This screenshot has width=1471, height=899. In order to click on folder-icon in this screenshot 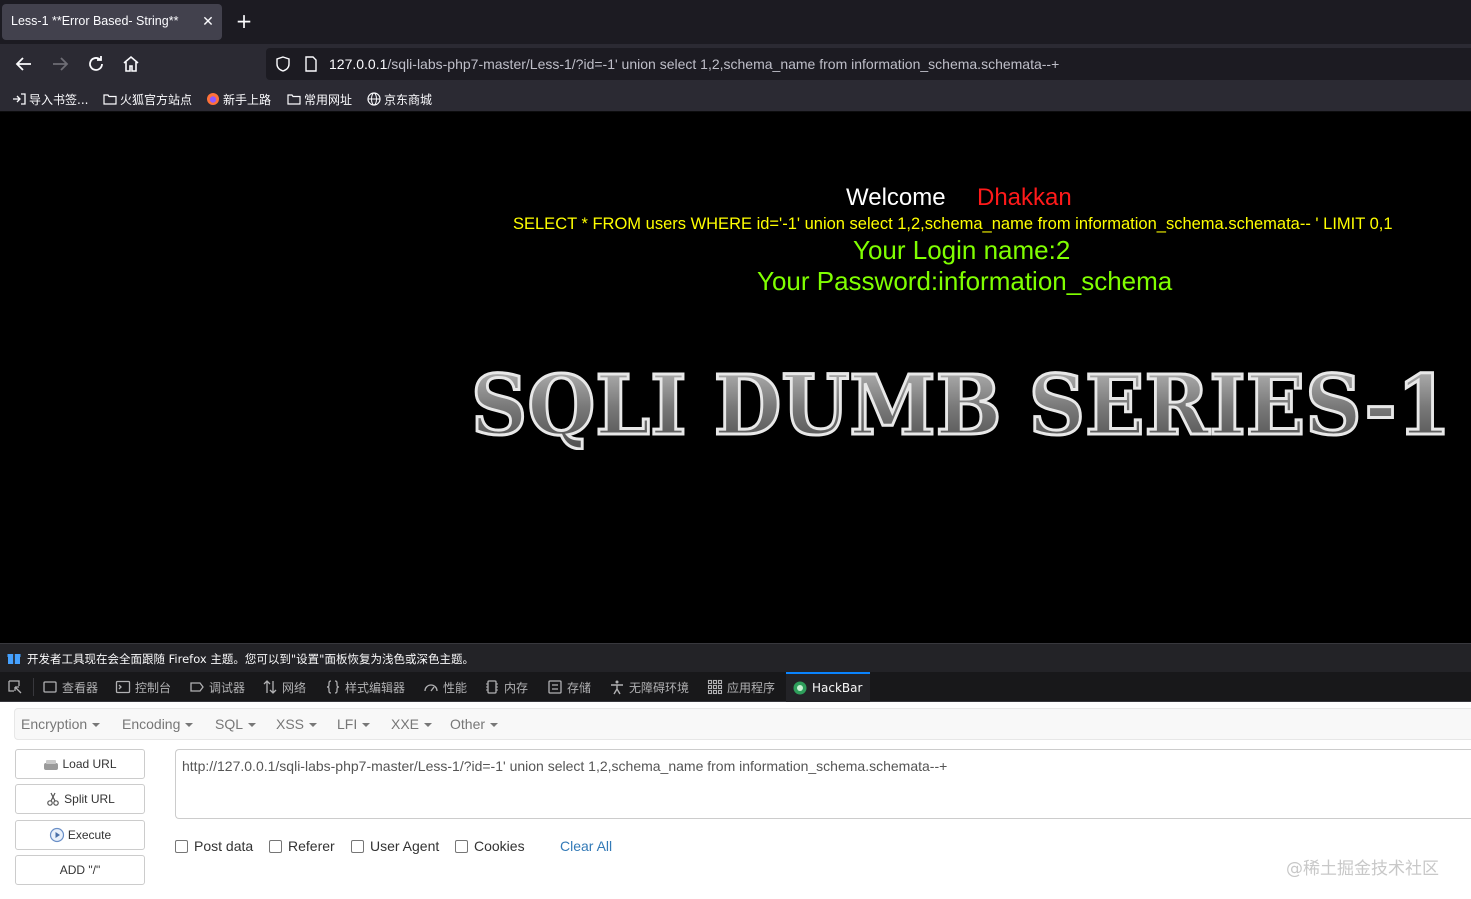, I will do `click(294, 99)`.